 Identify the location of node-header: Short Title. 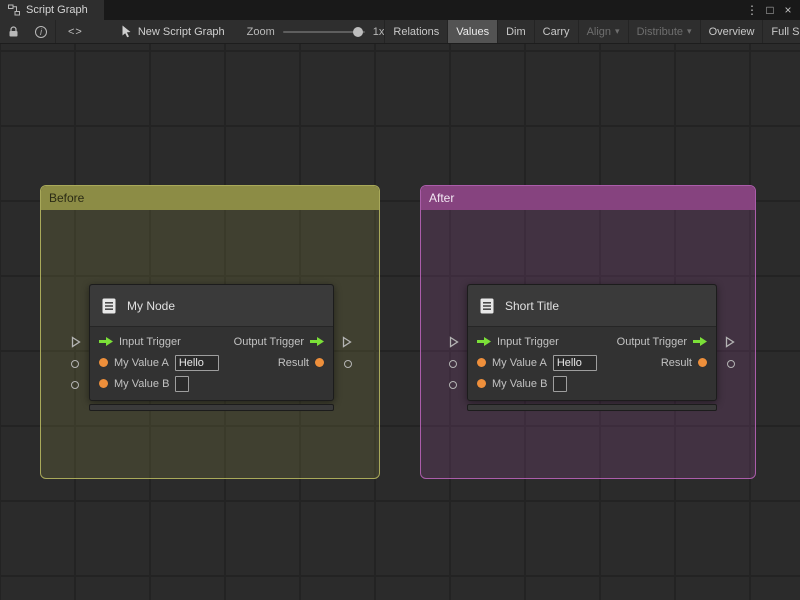
(592, 306).